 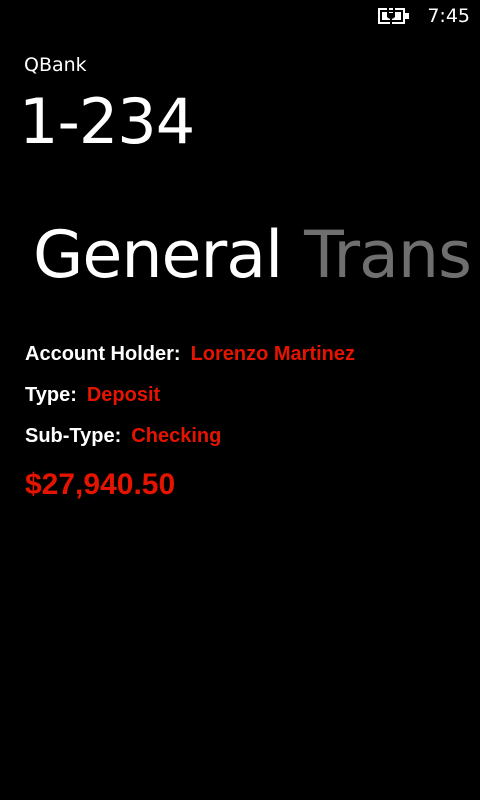 I want to click on pivot-header-transactions: Transa, so click(x=386, y=256).